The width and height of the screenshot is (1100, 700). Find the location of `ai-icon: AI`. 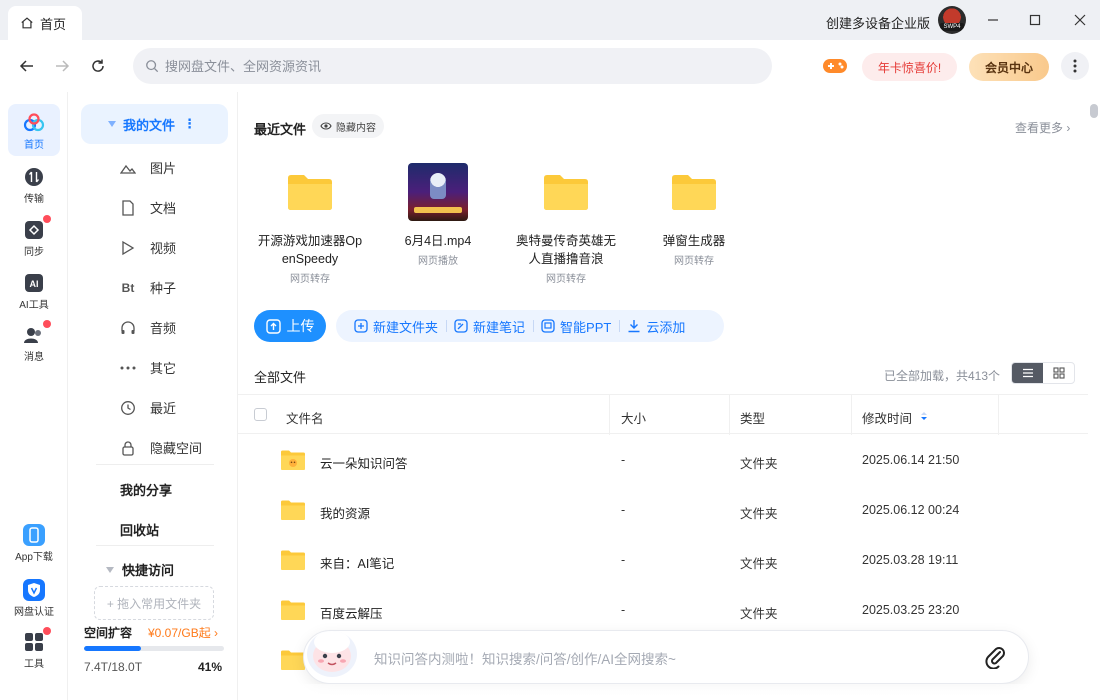

ai-icon: AI is located at coordinates (34, 283).